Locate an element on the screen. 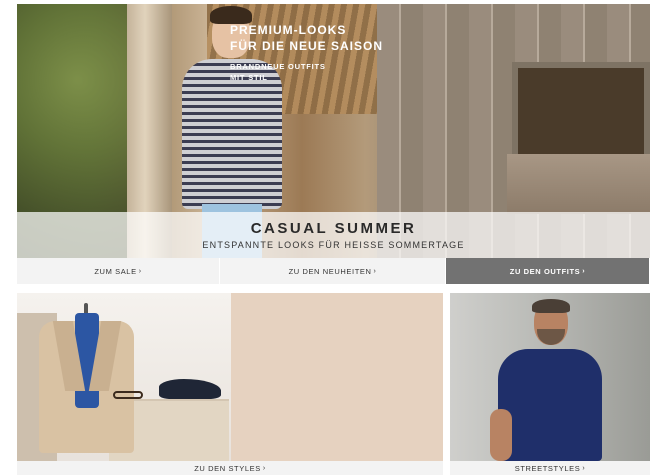 This screenshot has height=475, width=650. nav-link-outfits-label: ZU DEN OUTFITS is located at coordinates (545, 271).